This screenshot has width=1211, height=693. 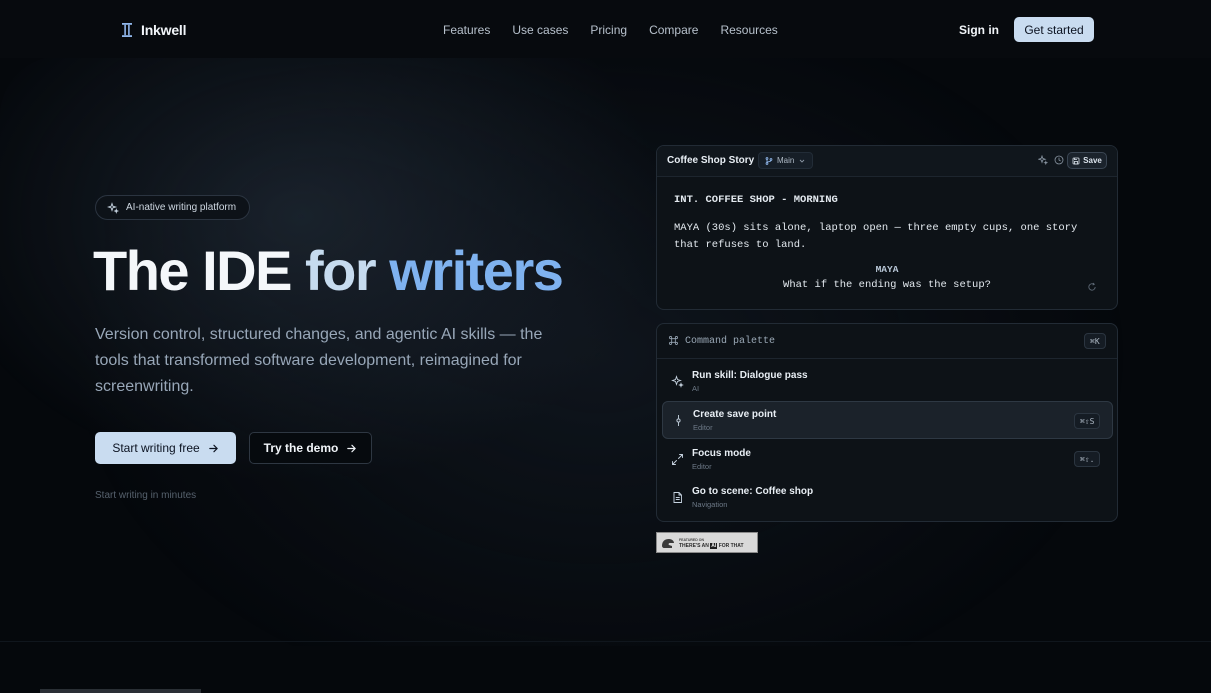 What do you see at coordinates (540, 30) in the screenshot?
I see `nav-link-use-cases: Use cases` at bounding box center [540, 30].